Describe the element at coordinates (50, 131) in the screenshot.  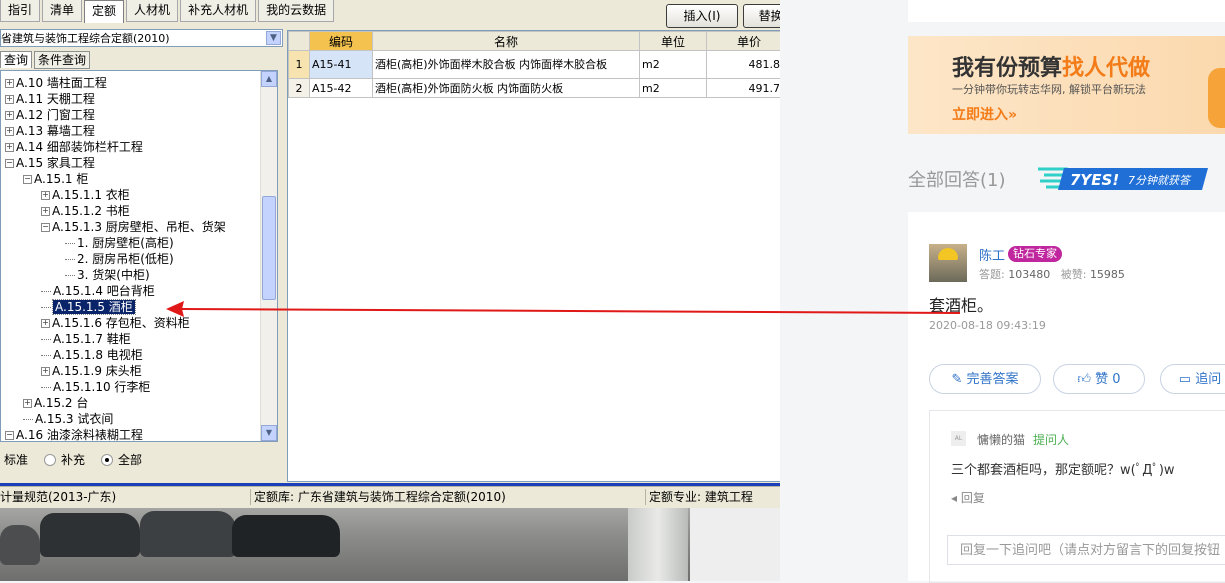
I see `tree-item: + A.13 幕墙工程` at that location.